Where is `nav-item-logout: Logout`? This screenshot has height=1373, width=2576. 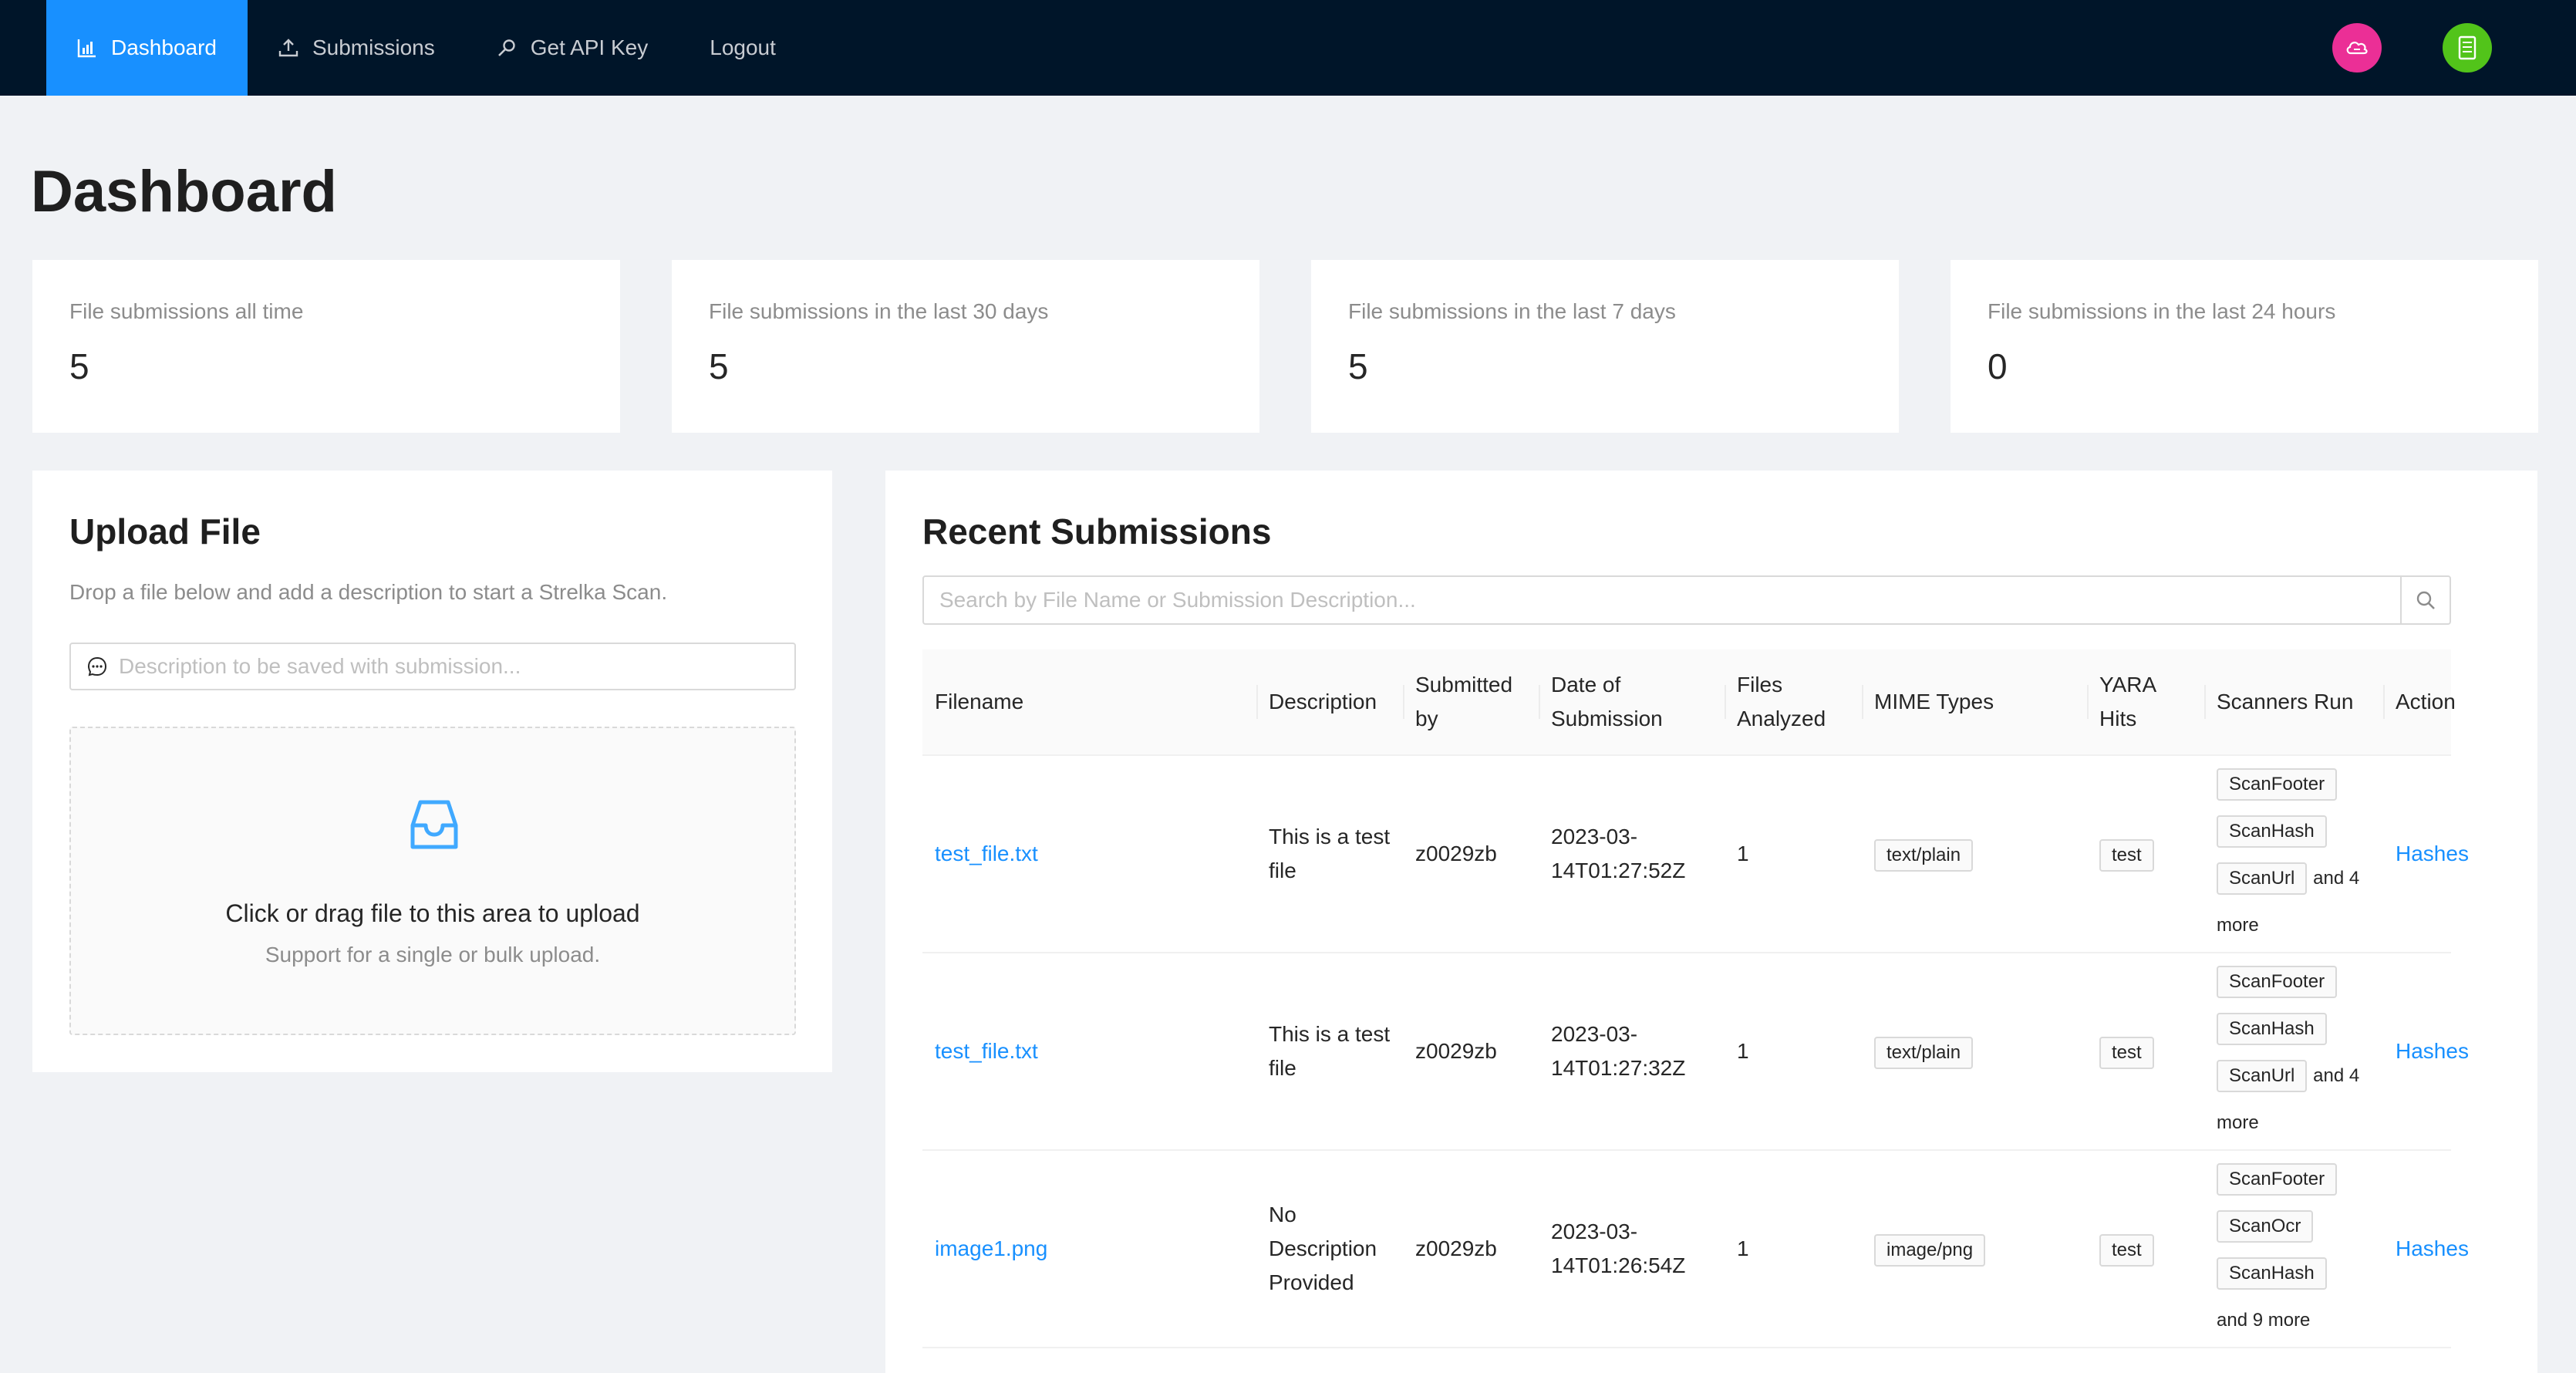 nav-item-logout: Logout is located at coordinates (743, 48).